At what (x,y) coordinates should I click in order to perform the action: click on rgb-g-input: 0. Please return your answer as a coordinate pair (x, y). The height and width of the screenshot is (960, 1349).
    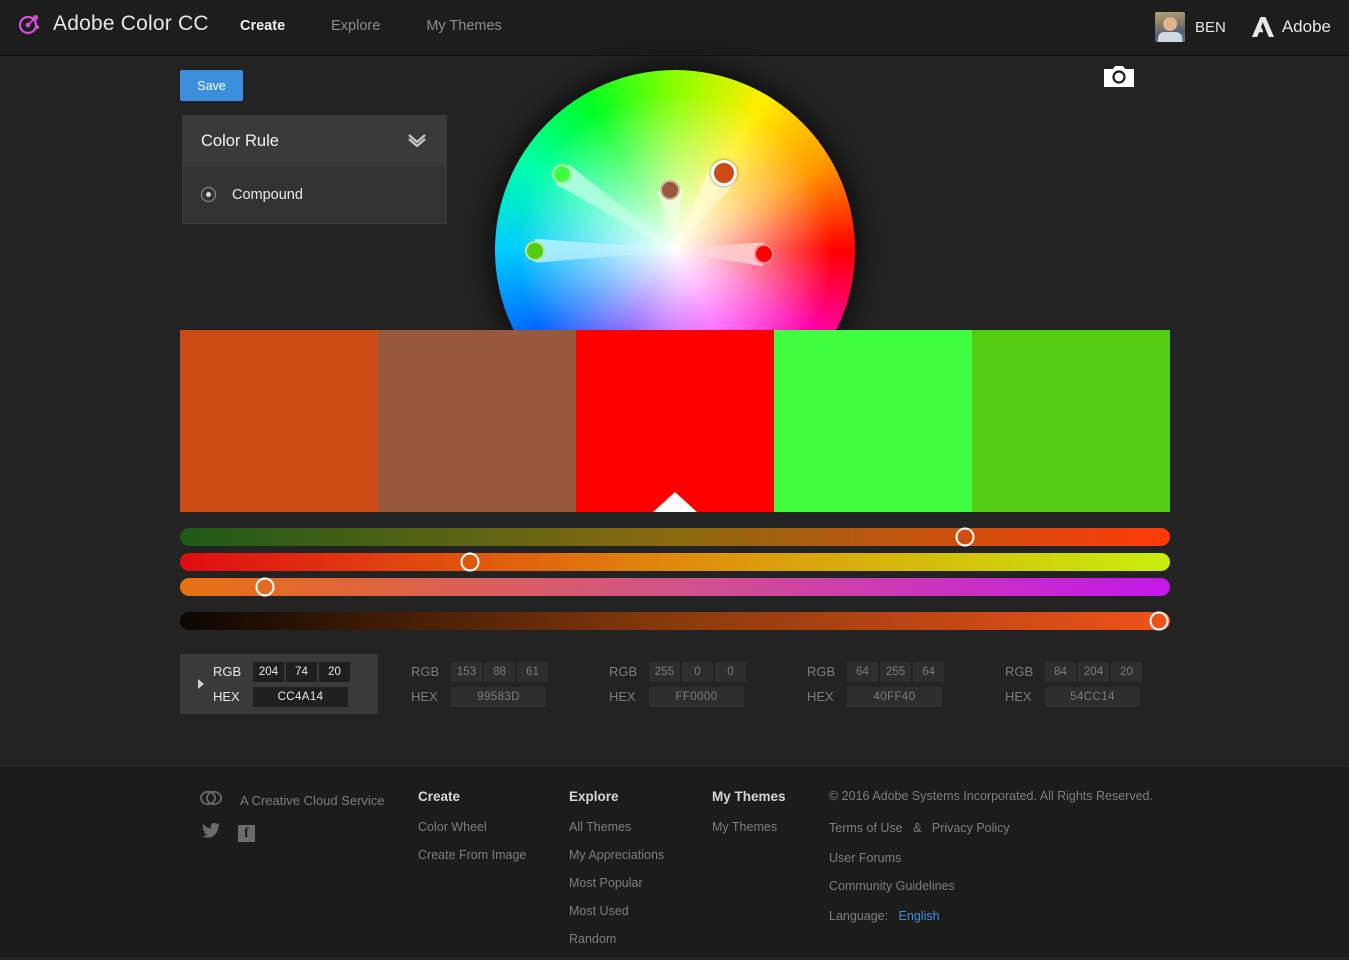
    Looking at the image, I should click on (697, 671).